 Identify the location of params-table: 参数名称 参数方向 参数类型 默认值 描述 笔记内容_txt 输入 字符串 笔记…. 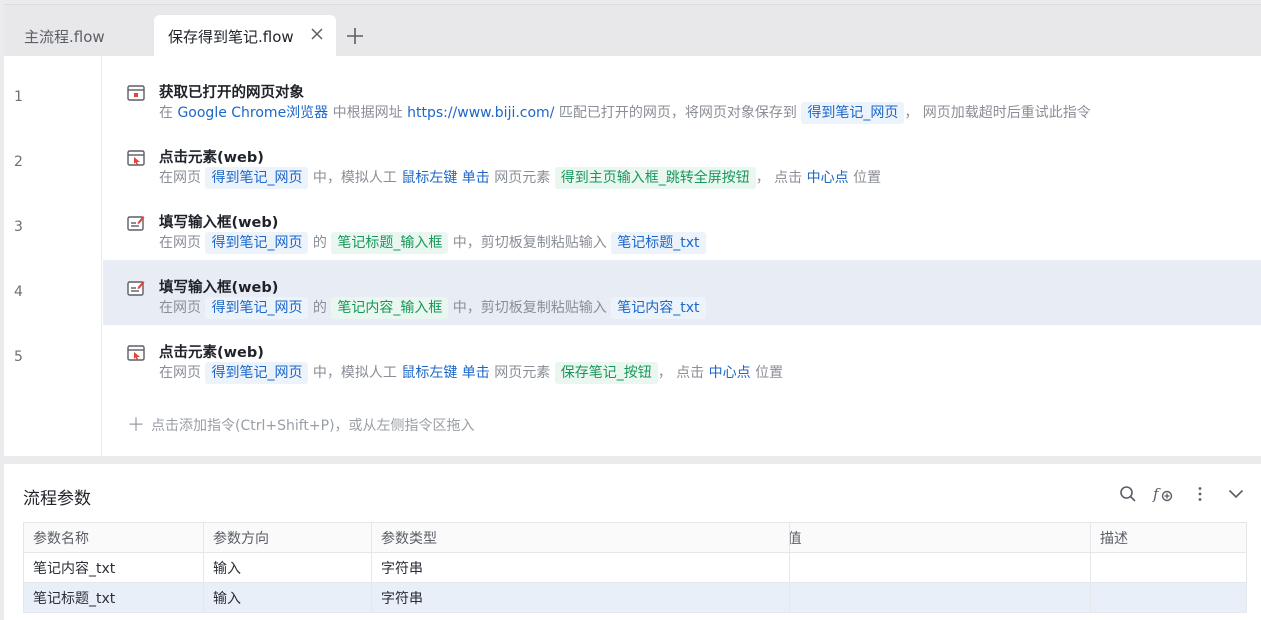
(635, 567).